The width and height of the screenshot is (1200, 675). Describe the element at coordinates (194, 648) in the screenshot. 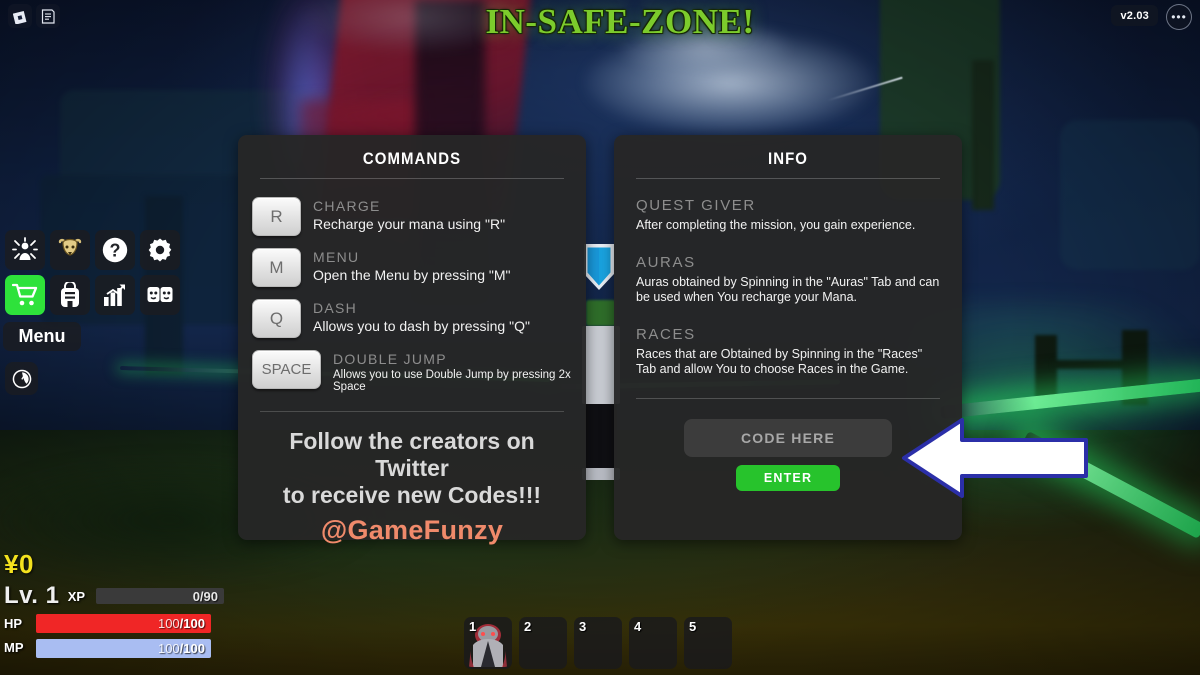

I see `mp-max: 100` at that location.